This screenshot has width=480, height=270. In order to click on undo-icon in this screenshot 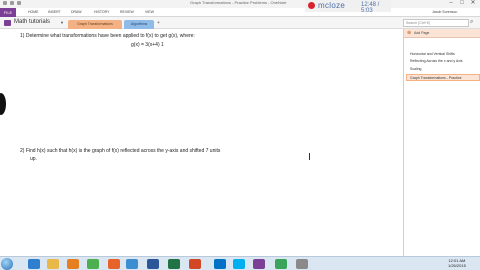, I will do `click(19, 3)`.